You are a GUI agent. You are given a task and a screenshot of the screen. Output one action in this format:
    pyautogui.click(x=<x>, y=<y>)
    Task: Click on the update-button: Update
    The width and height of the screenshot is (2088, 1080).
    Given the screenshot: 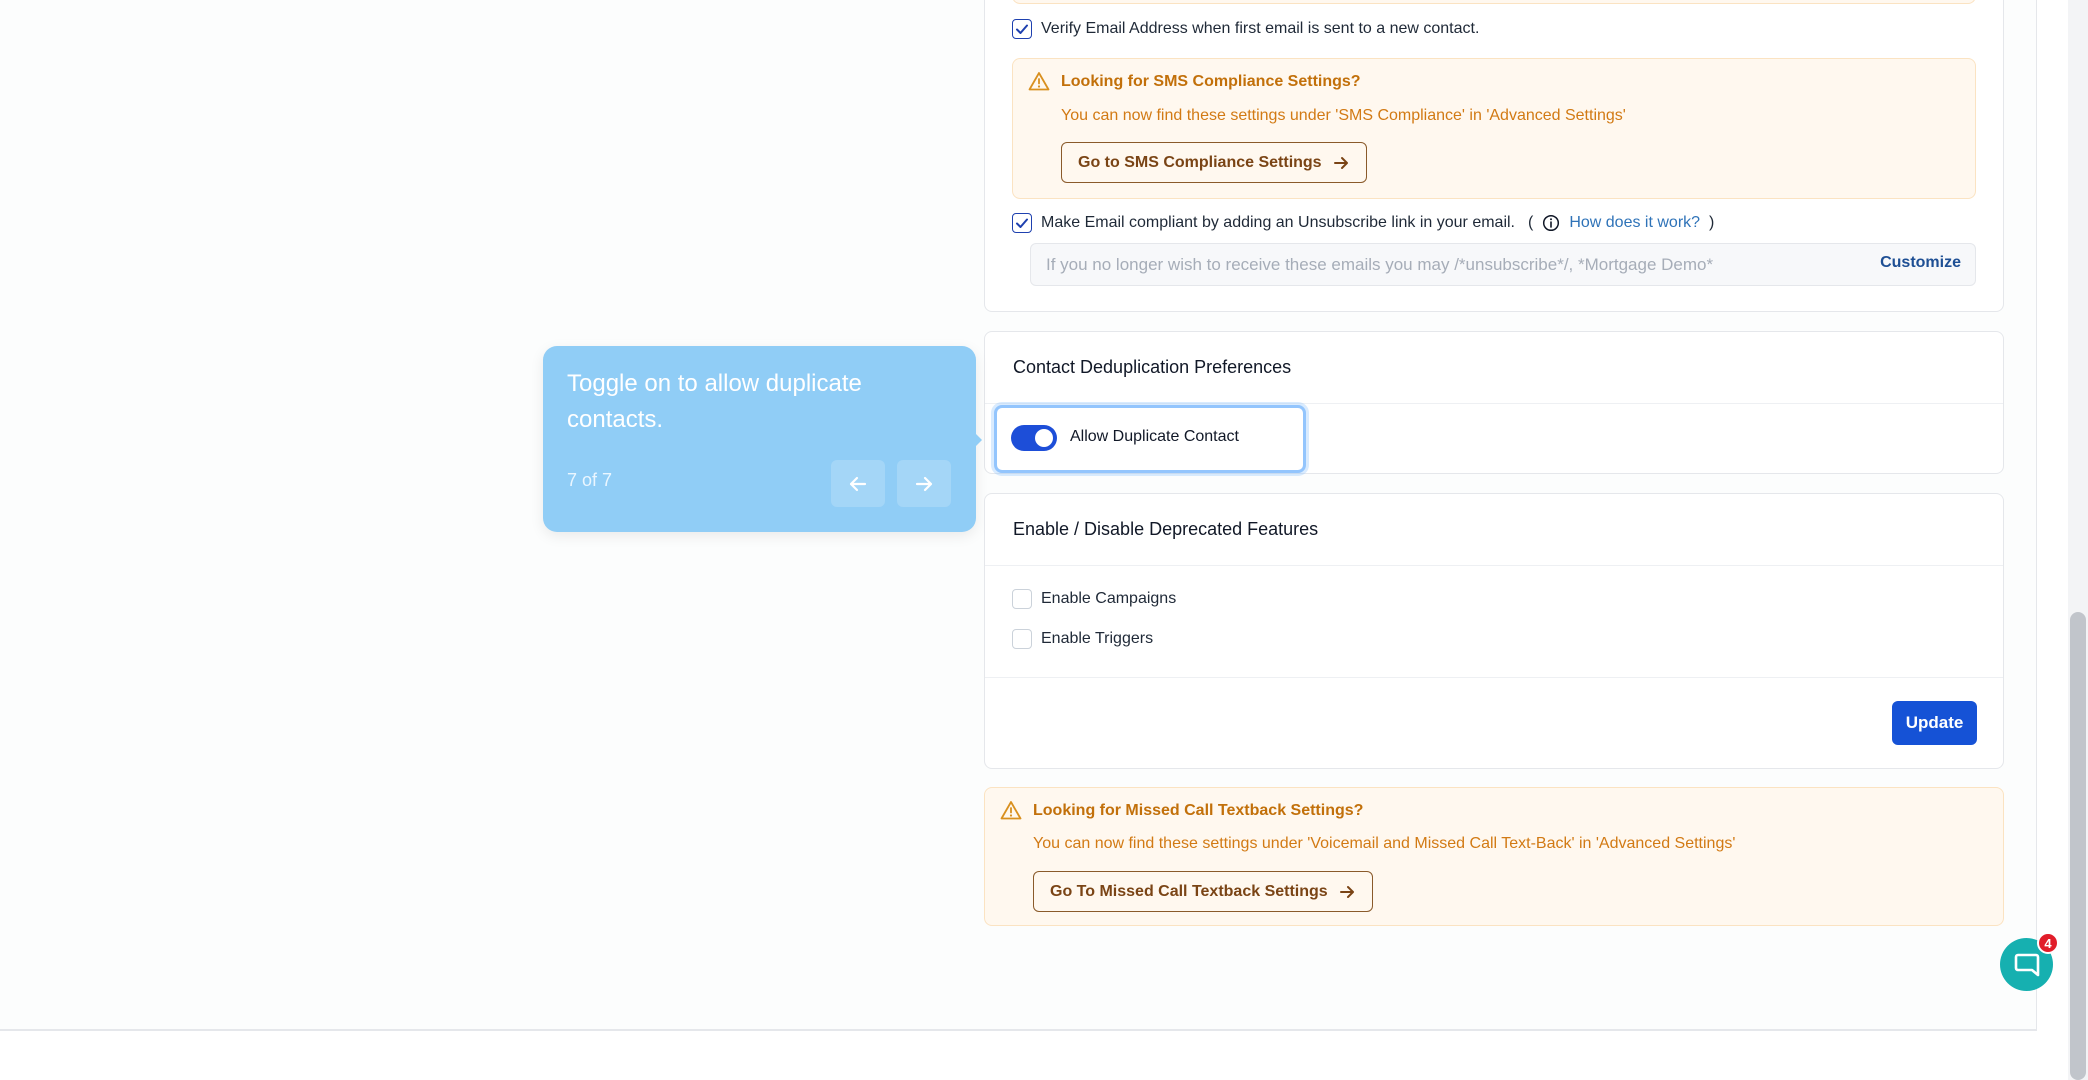 What is the action you would take?
    pyautogui.click(x=1934, y=723)
    